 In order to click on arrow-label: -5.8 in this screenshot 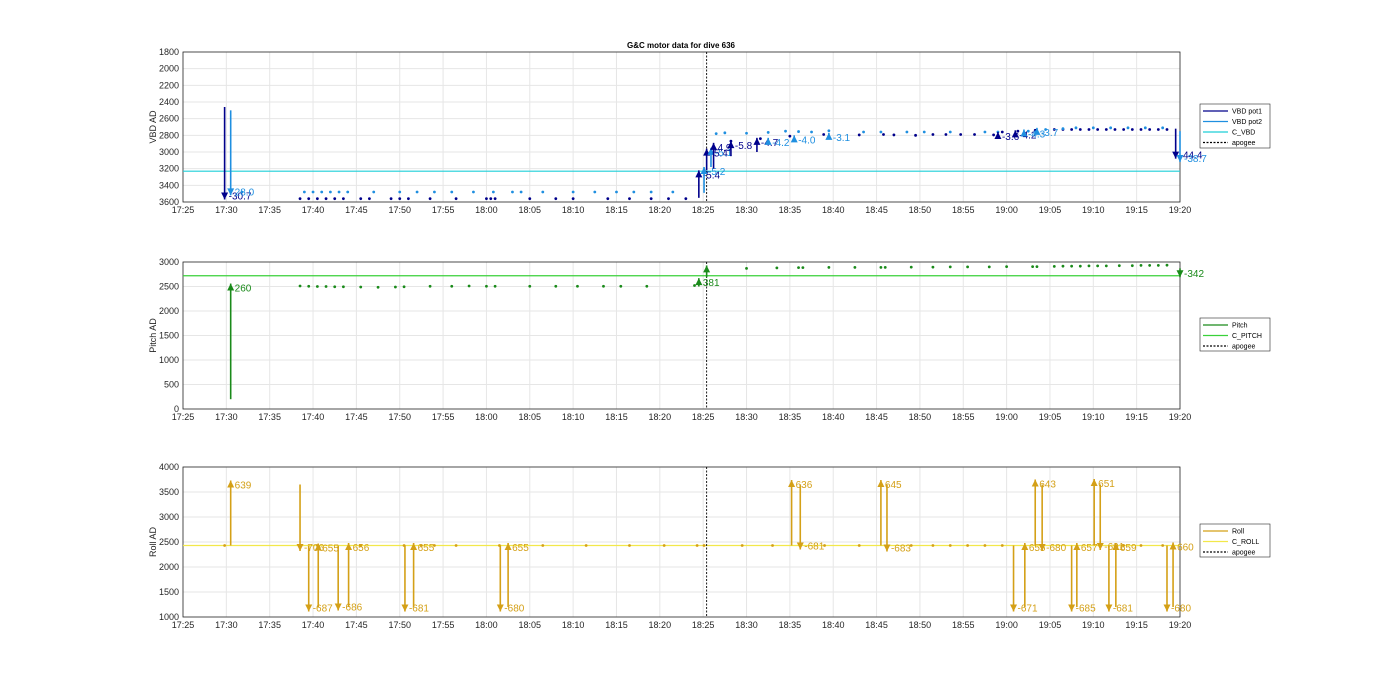, I will do `click(744, 146)`.